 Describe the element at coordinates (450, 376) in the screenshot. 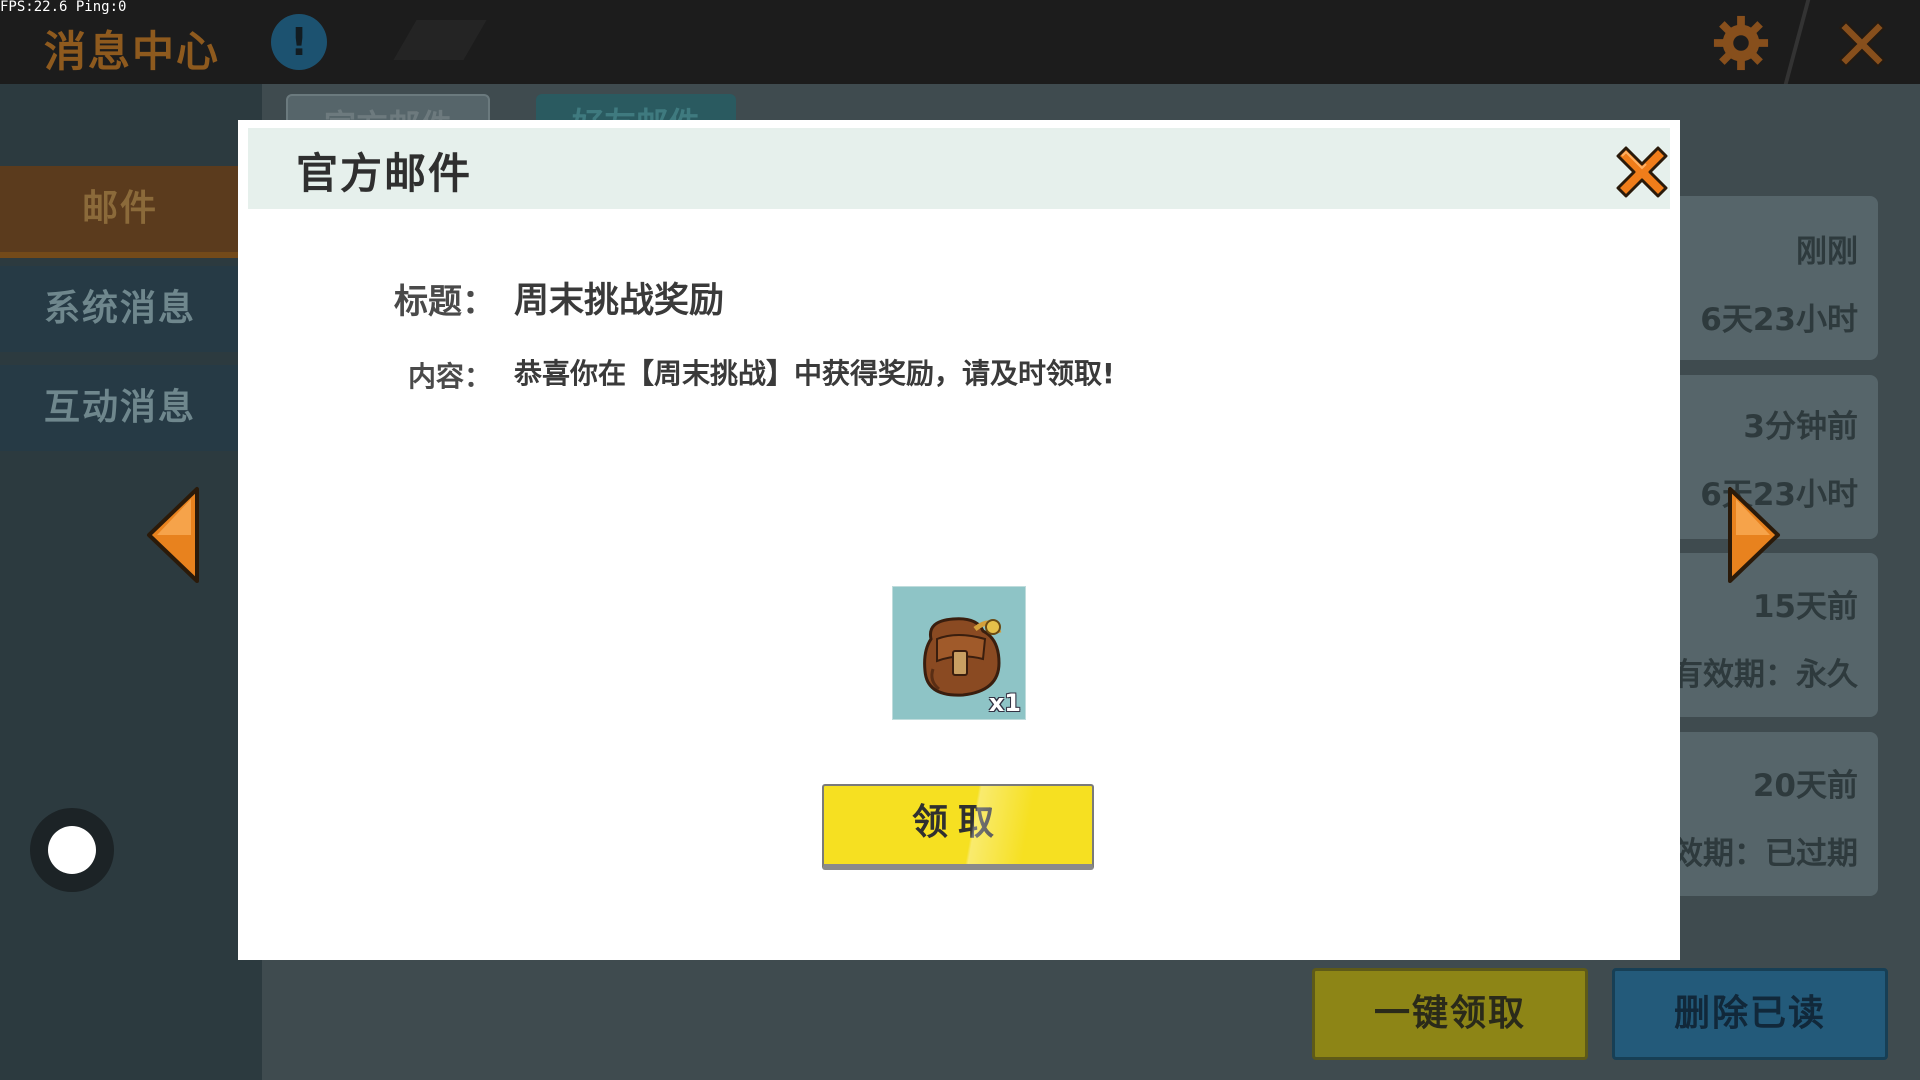

I see `content-label: 内容：` at that location.